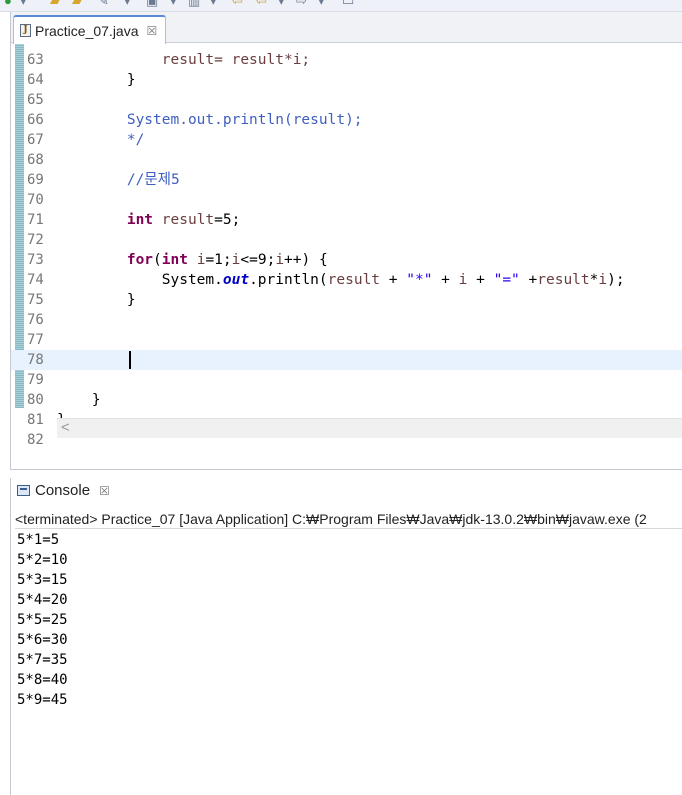 This screenshot has height=795, width=682. What do you see at coordinates (616, 280) in the screenshot?
I see `code-token: );` at bounding box center [616, 280].